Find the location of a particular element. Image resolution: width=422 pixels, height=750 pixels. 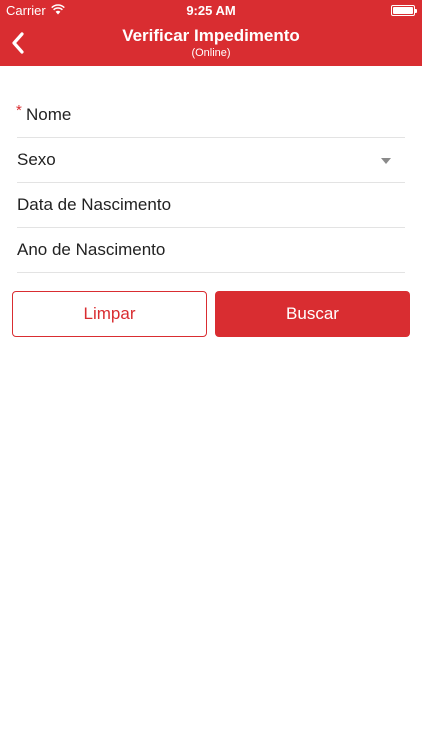

nome-label: Nome is located at coordinates (49, 114).